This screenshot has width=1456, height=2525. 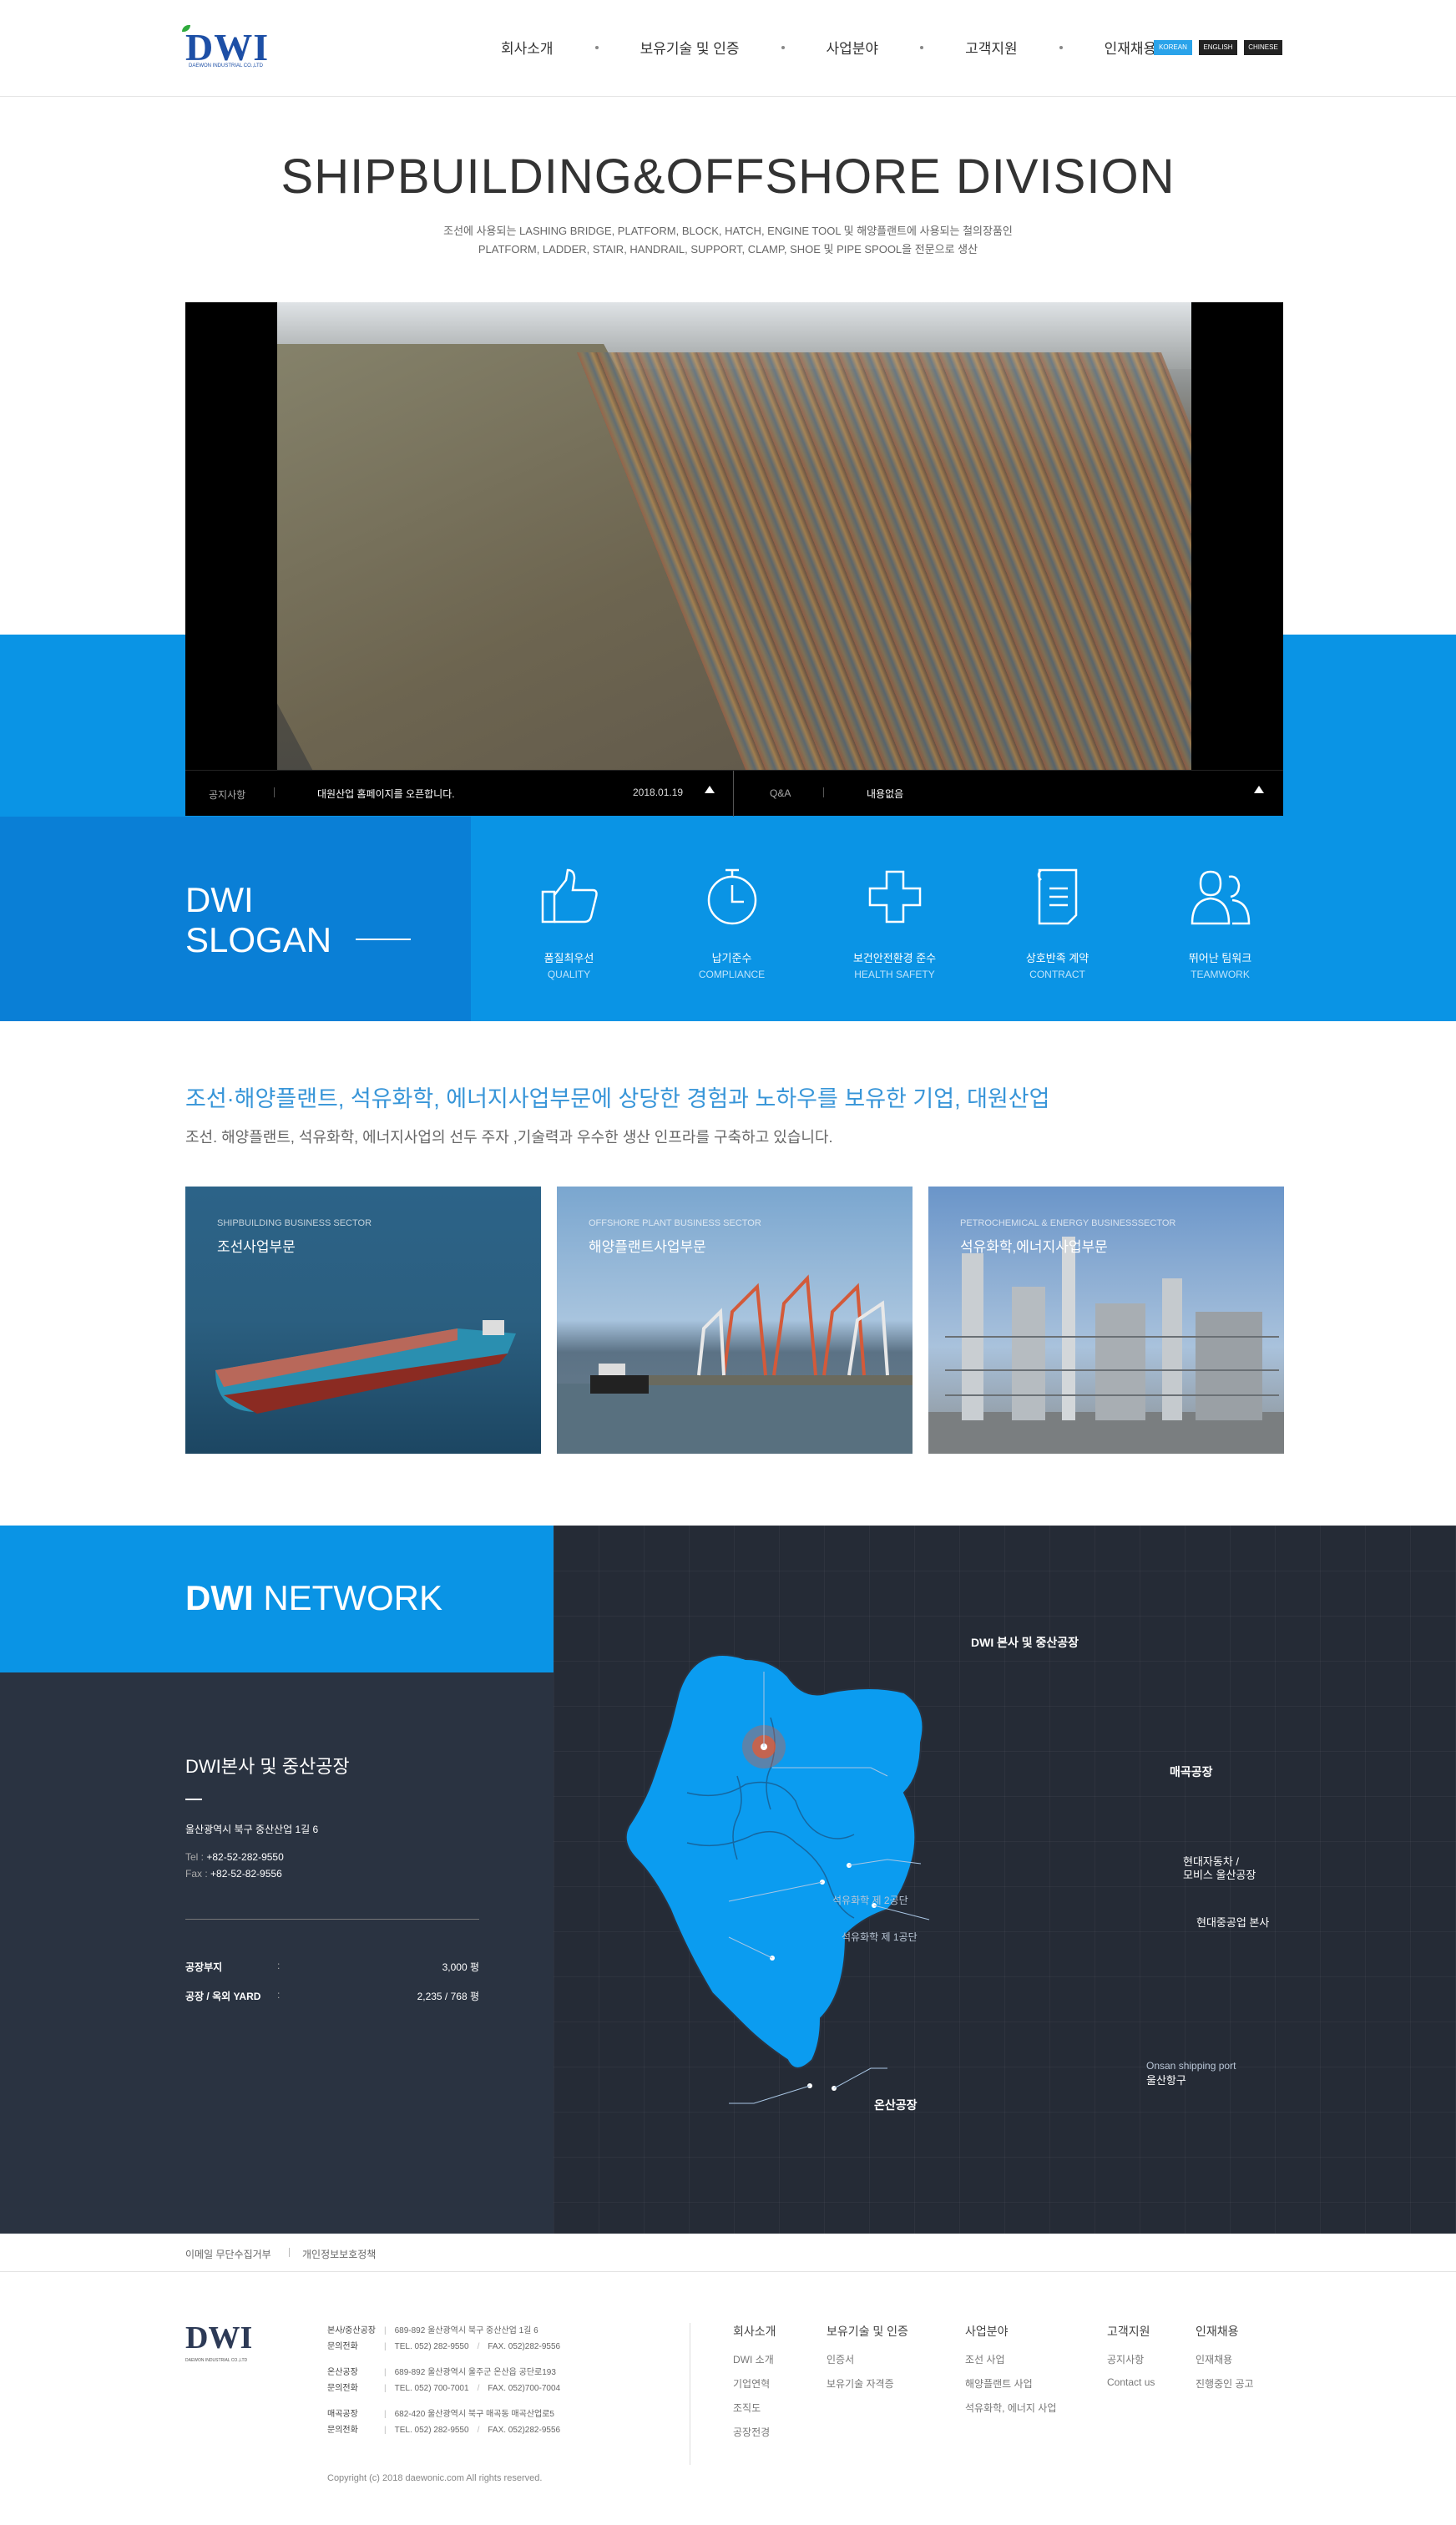 I want to click on row-value: 2,235 / 768 평, so click(x=448, y=1996).